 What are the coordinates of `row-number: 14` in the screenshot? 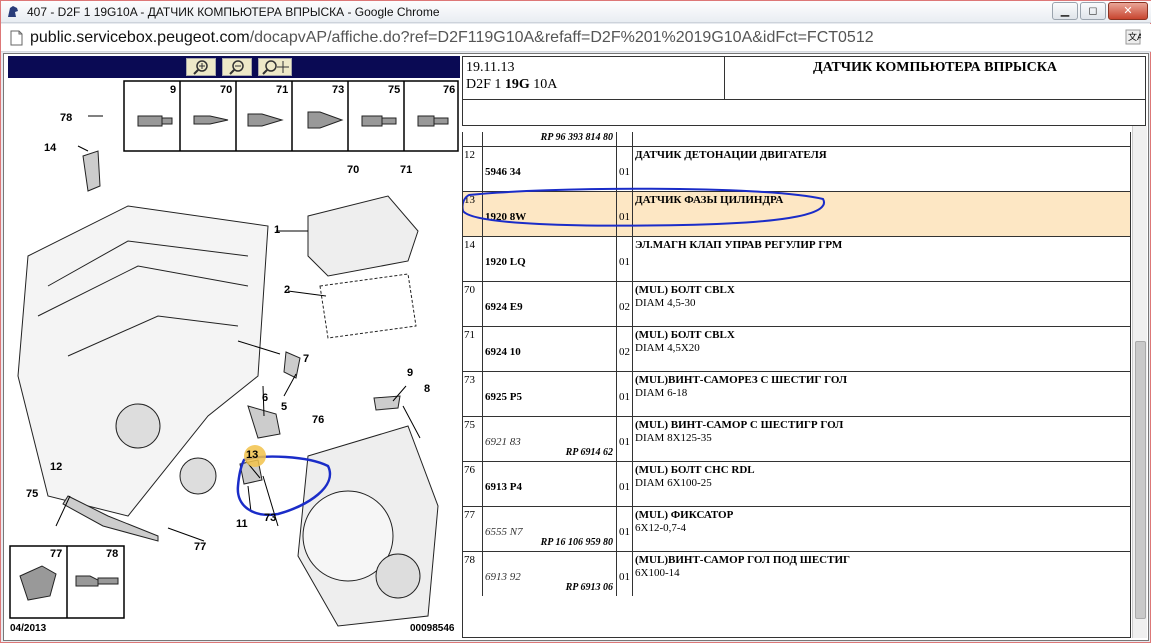 It's located at (473, 259).